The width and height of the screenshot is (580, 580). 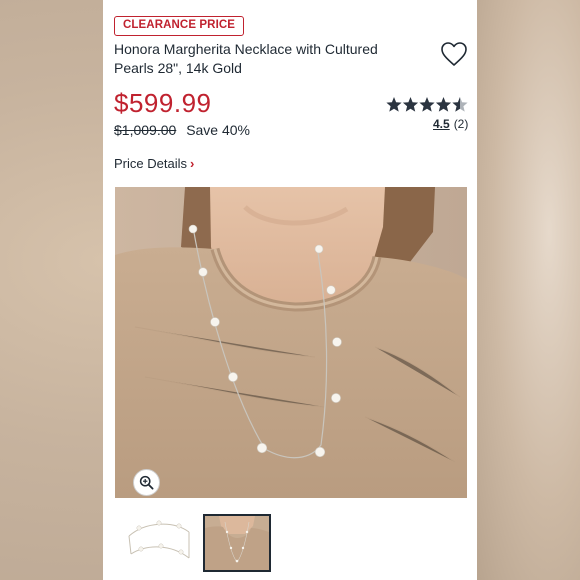 What do you see at coordinates (192, 163) in the screenshot?
I see `chevron-right-icon: ›` at bounding box center [192, 163].